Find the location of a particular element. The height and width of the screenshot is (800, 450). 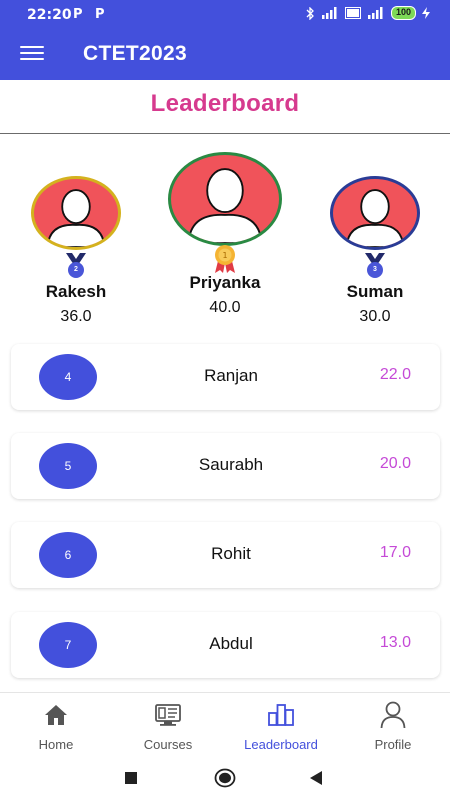

podium-name: Suman is located at coordinates (375, 291).